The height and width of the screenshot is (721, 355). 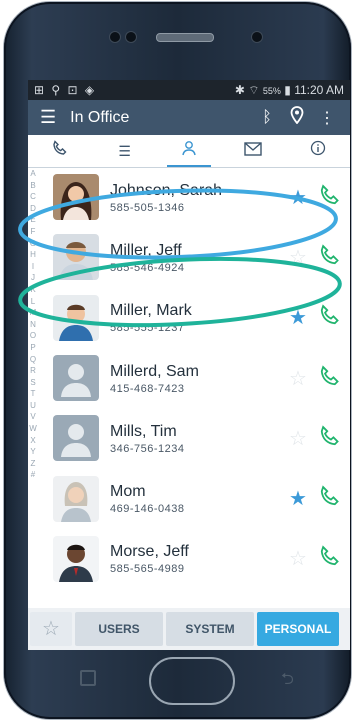 I want to click on contact-name: Miller, Mark, so click(x=151, y=311).